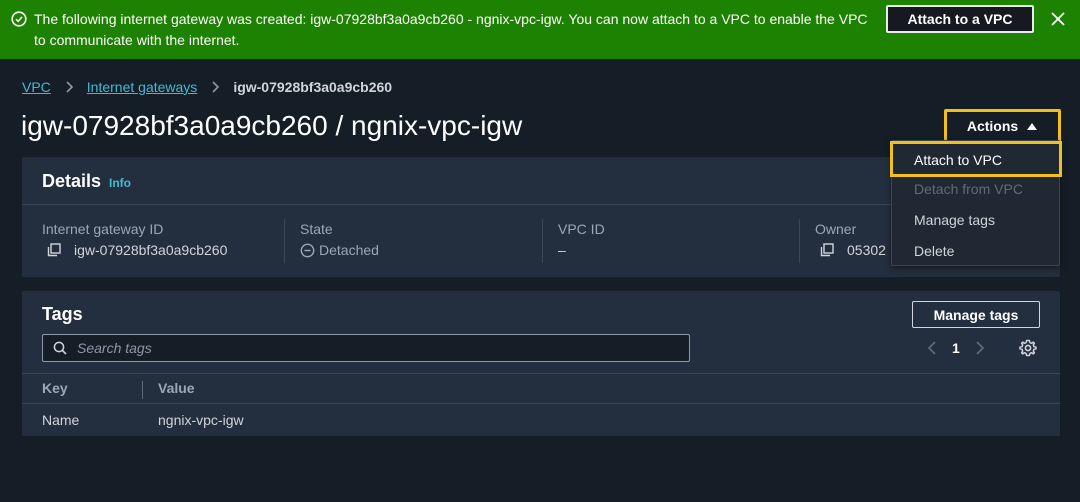  I want to click on state-value: Detached, so click(349, 250).